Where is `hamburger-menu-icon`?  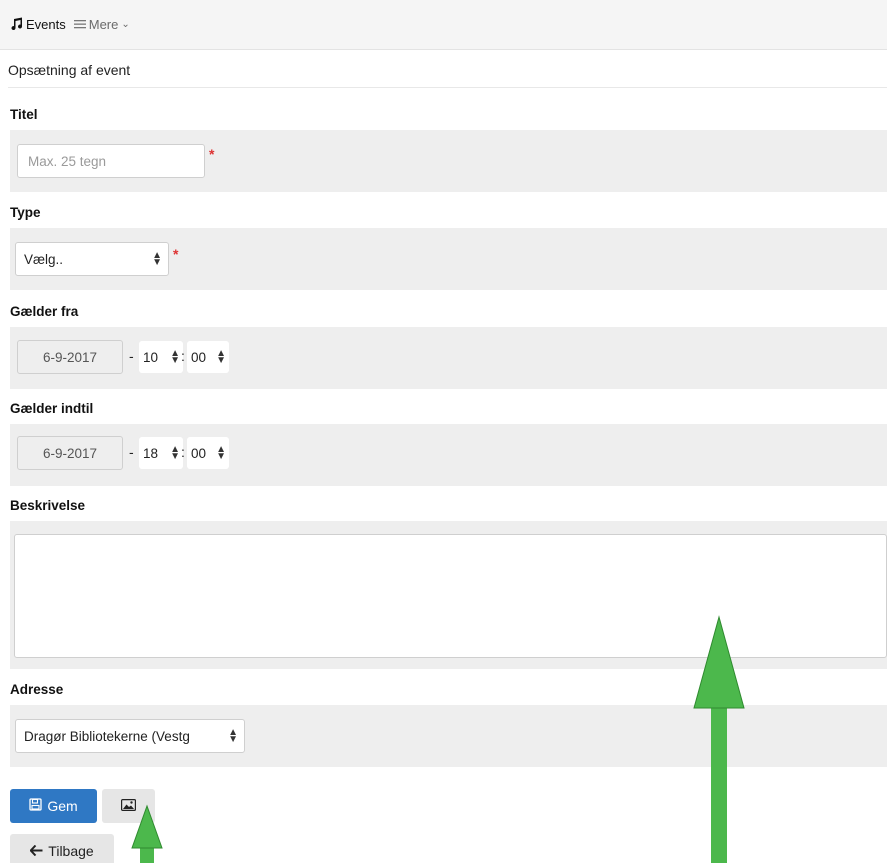 hamburger-menu-icon is located at coordinates (79, 24).